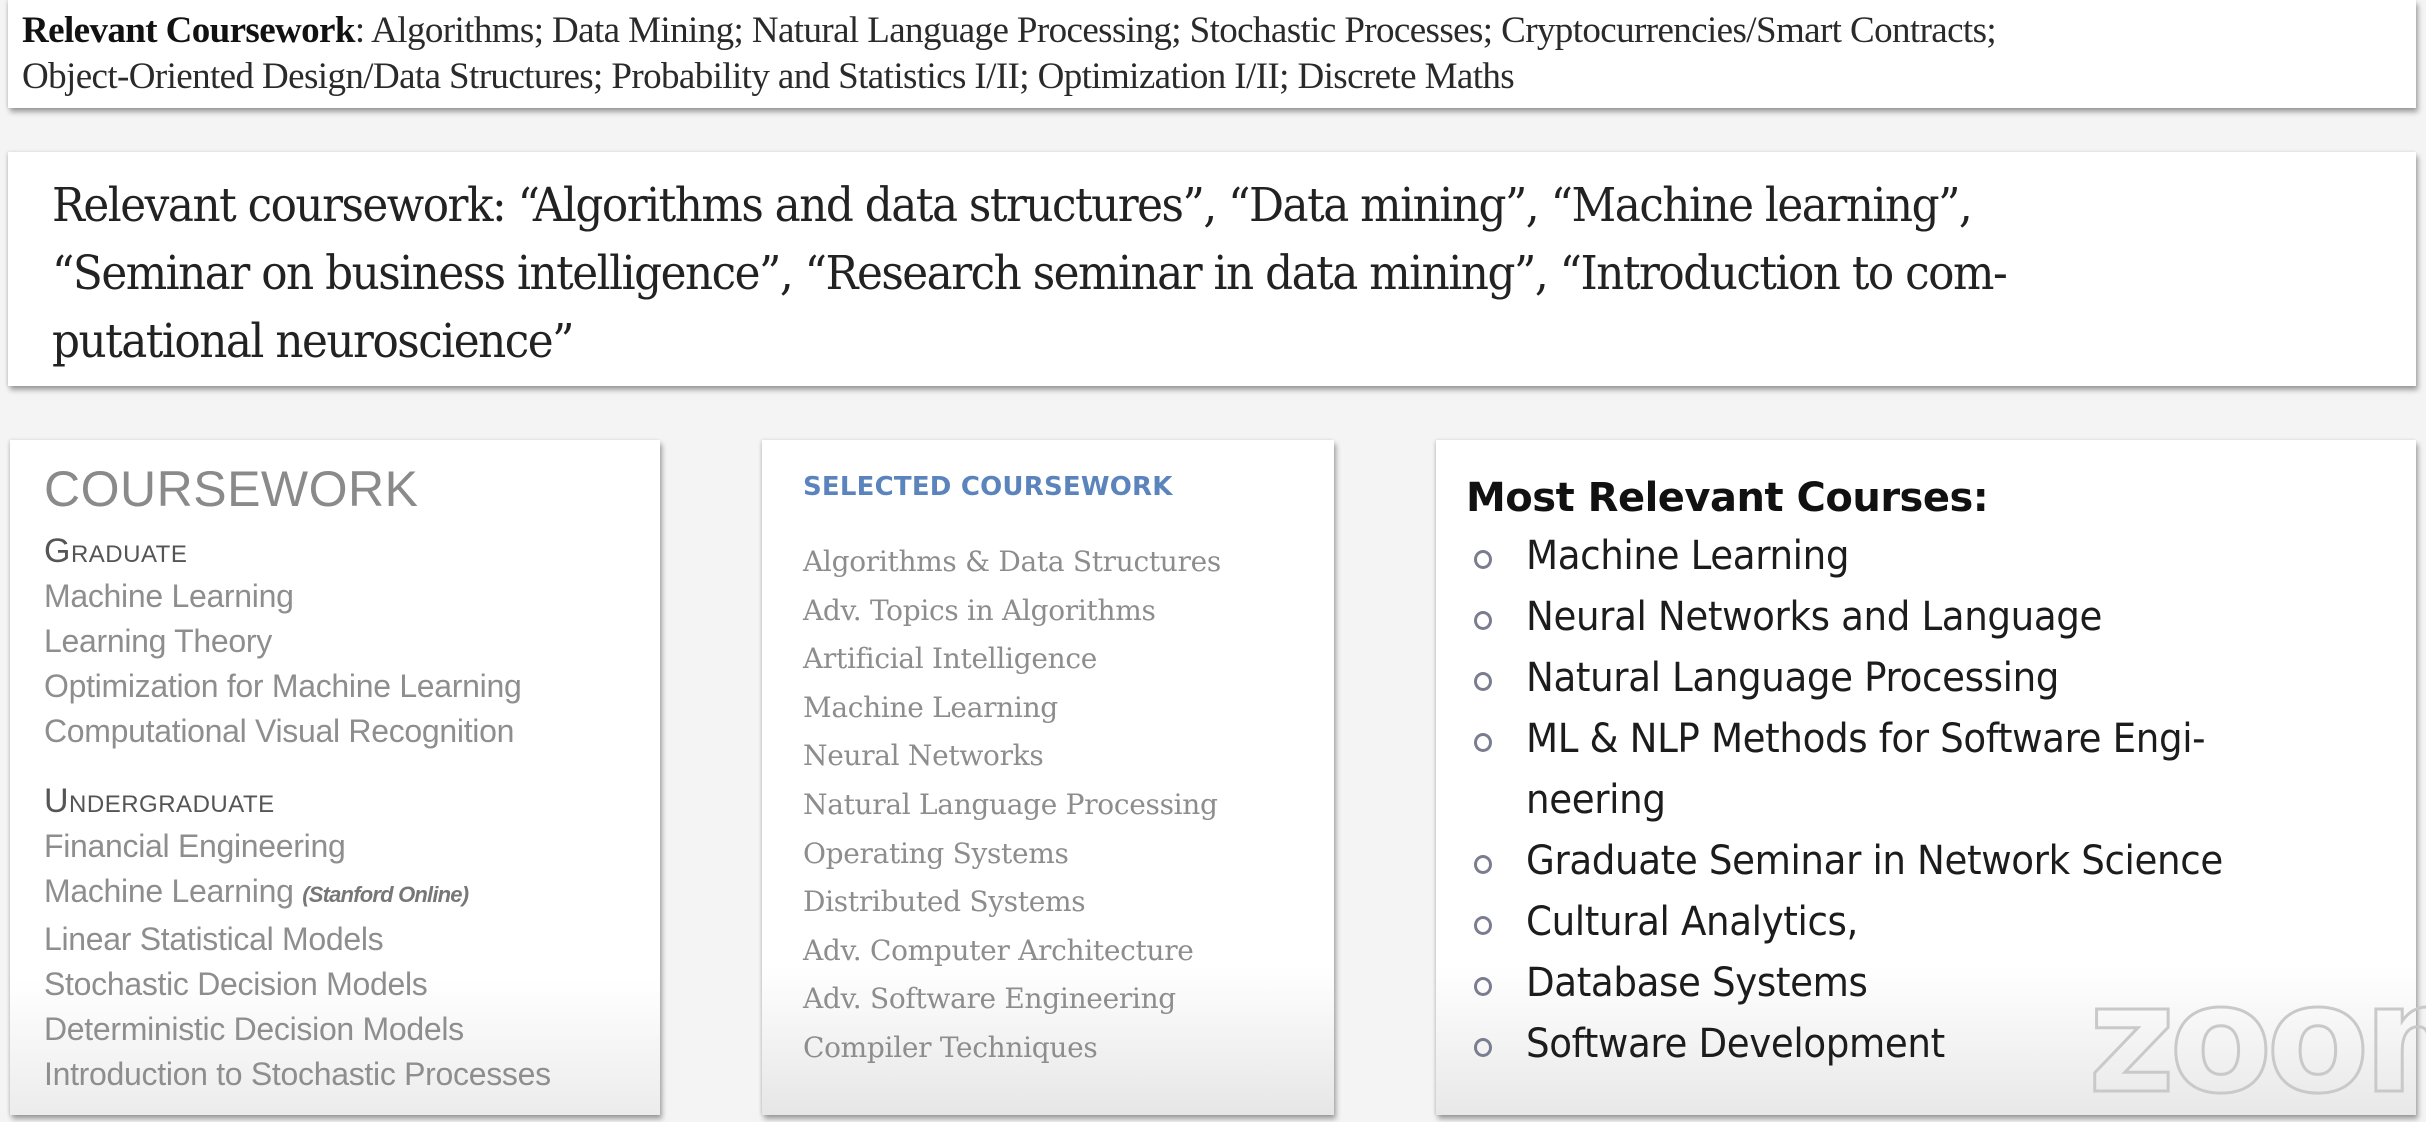 The height and width of the screenshot is (1122, 2426). What do you see at coordinates (1793, 678) in the screenshot?
I see `course-name: Natural Language Processing` at bounding box center [1793, 678].